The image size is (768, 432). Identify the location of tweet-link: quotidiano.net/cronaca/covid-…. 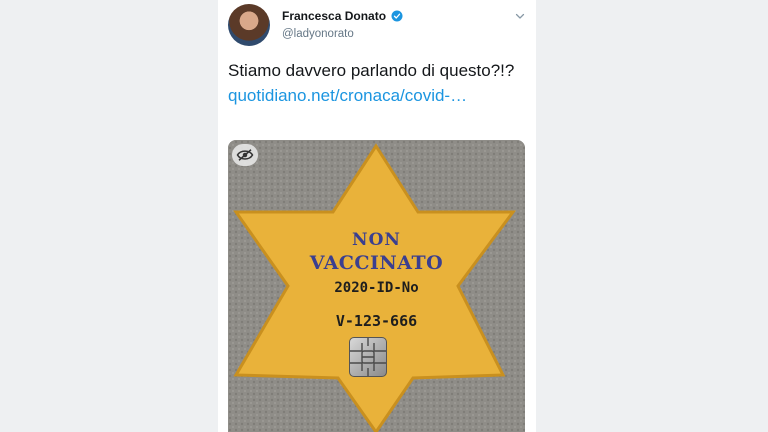
(347, 95).